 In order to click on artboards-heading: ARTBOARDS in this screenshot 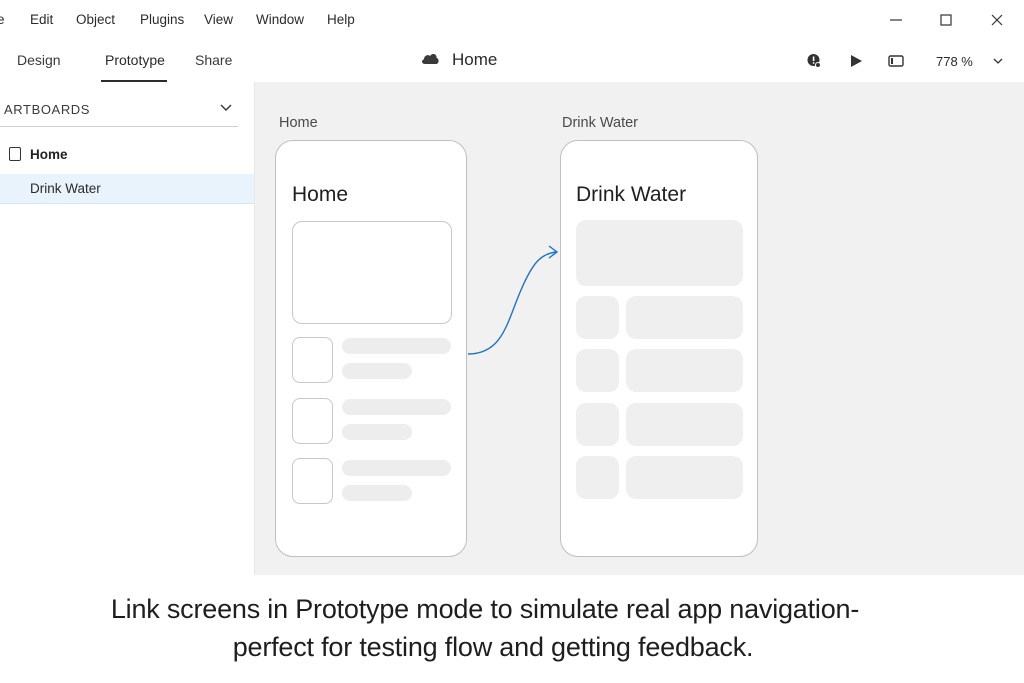, I will do `click(47, 109)`.